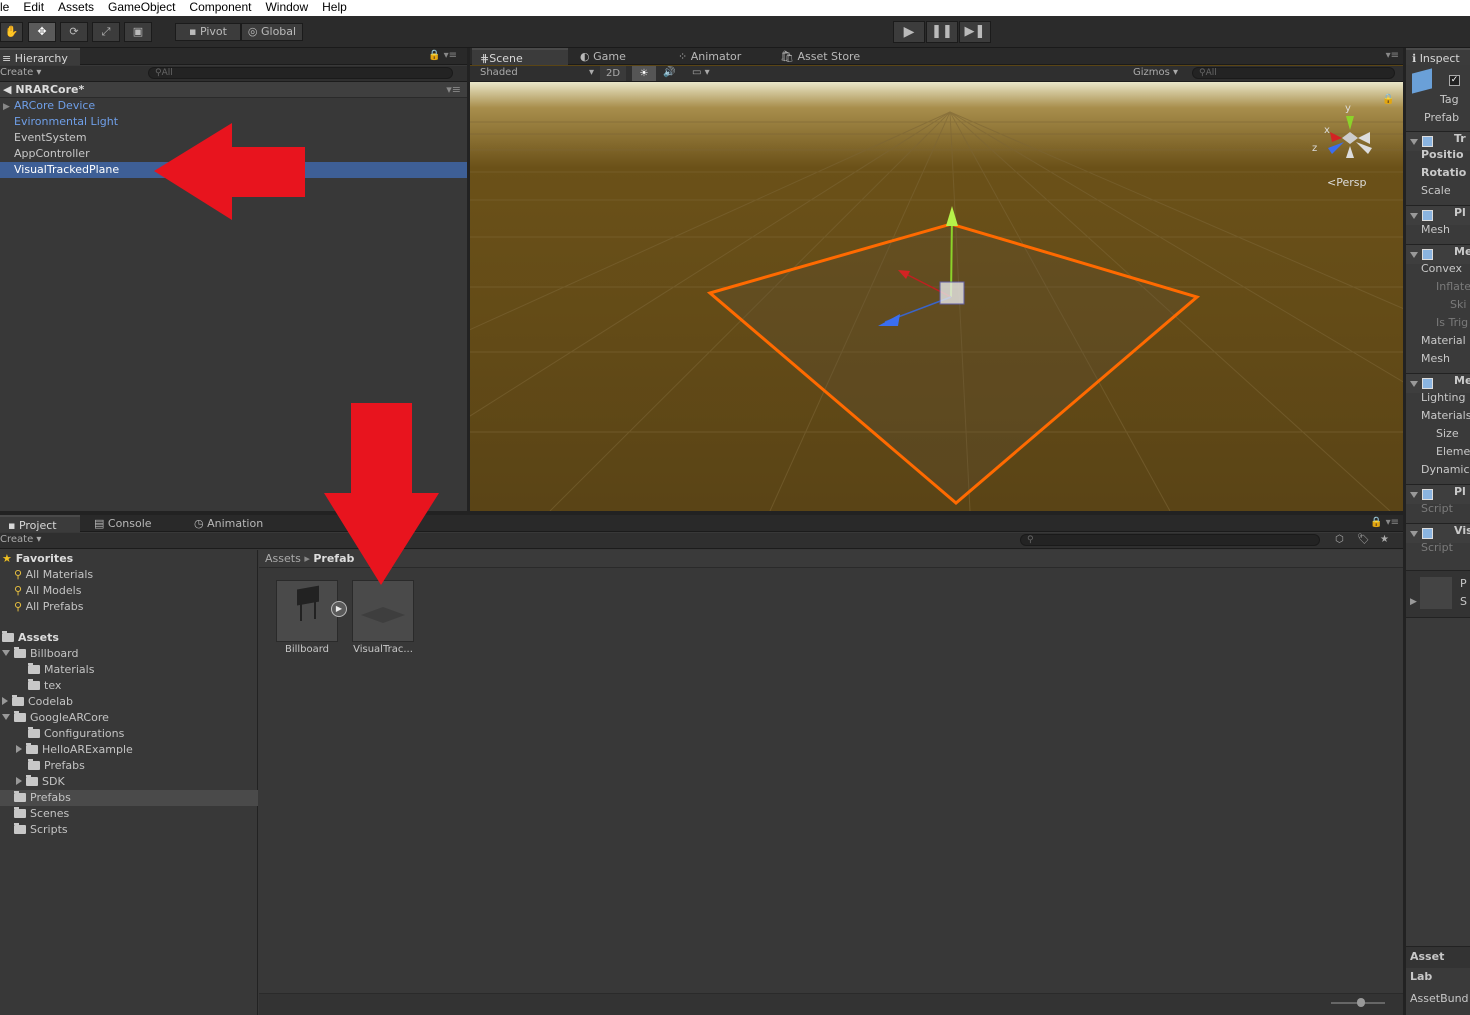 The image size is (1470, 1015). Describe the element at coordinates (334, 7) in the screenshot. I see `menu-help: Help` at that location.